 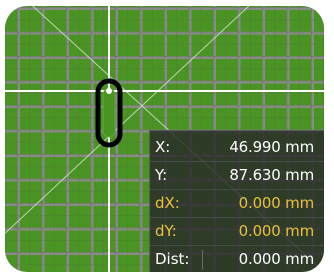 I want to click on dy-label: dY:, so click(x=166, y=231).